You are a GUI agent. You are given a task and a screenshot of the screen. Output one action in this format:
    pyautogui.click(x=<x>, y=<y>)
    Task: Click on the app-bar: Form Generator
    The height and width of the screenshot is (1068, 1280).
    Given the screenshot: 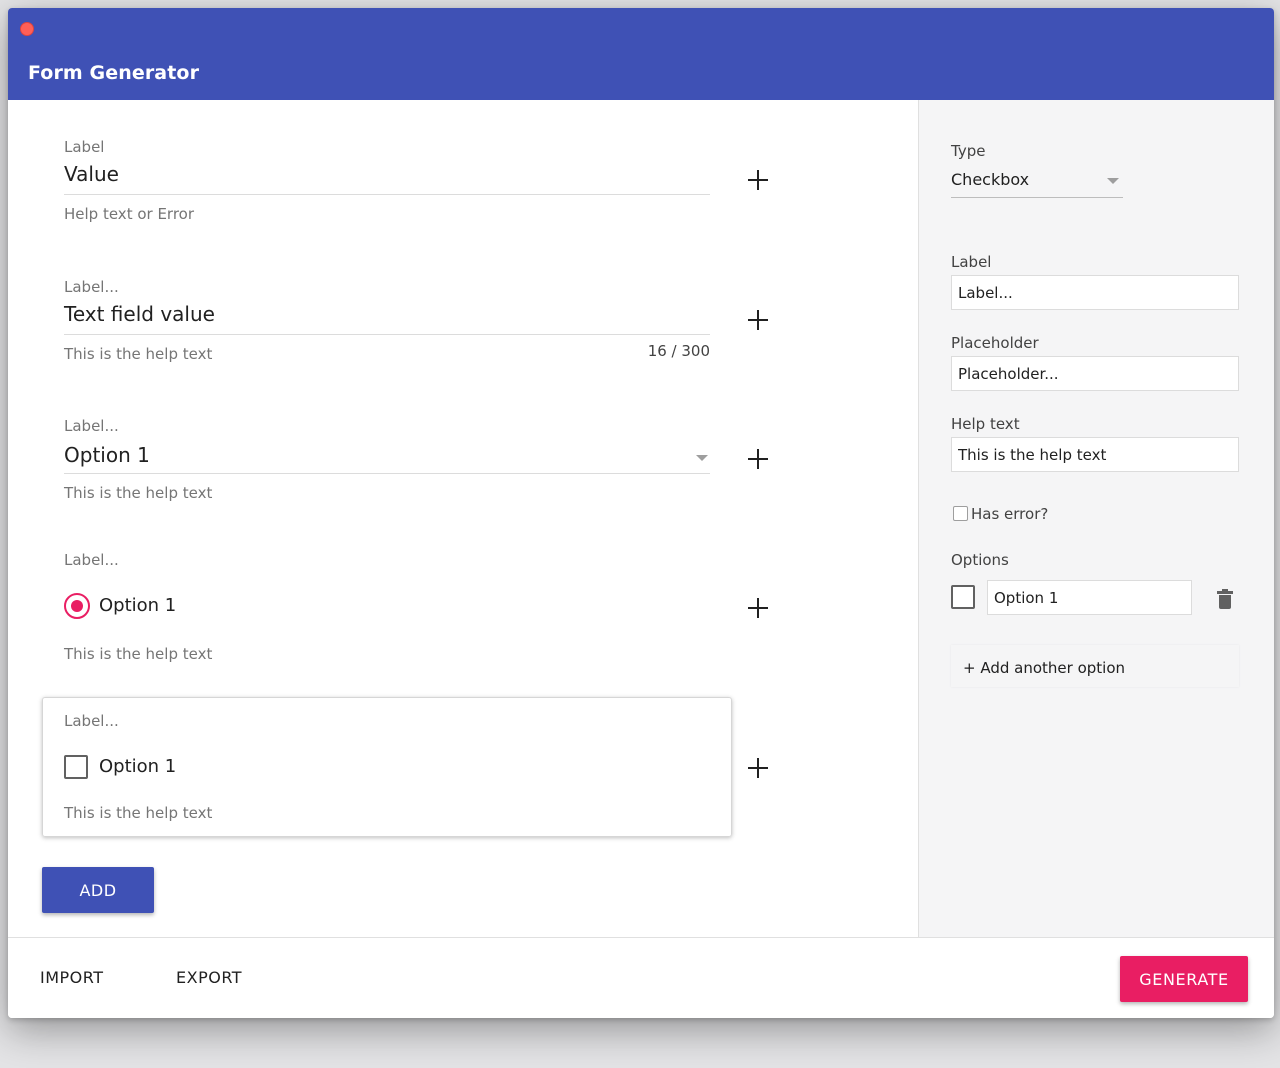 What is the action you would take?
    pyautogui.click(x=641, y=54)
    